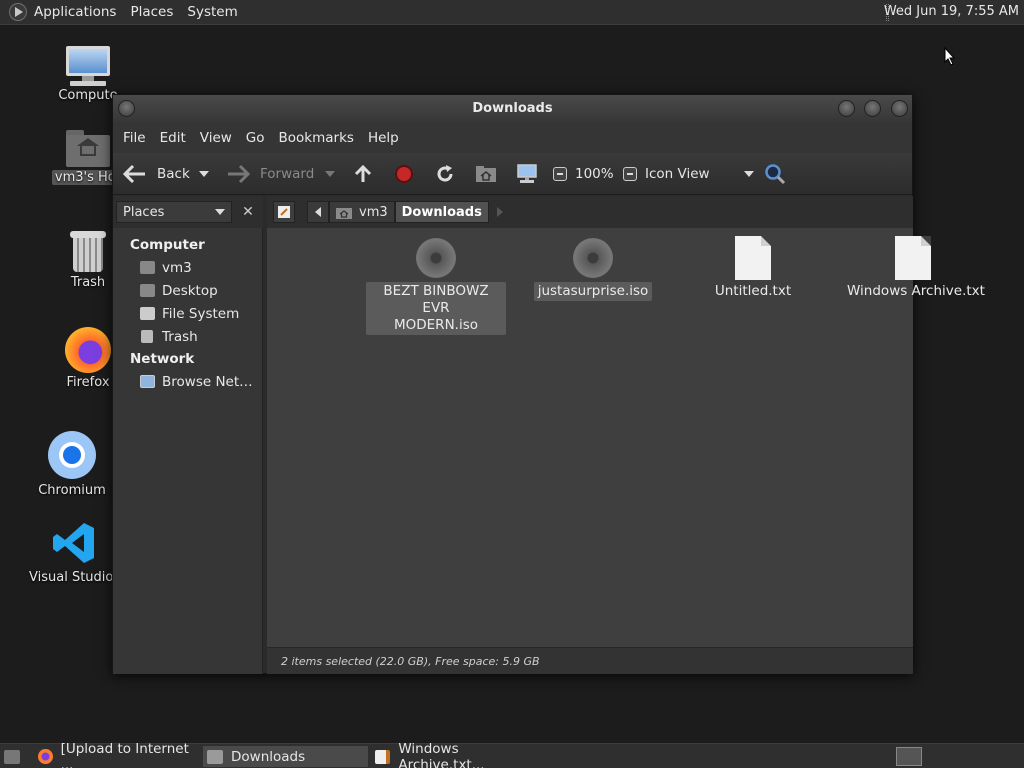 Image resolution: width=1024 pixels, height=768 pixels. I want to click on places-selector-value: Places, so click(144, 212).